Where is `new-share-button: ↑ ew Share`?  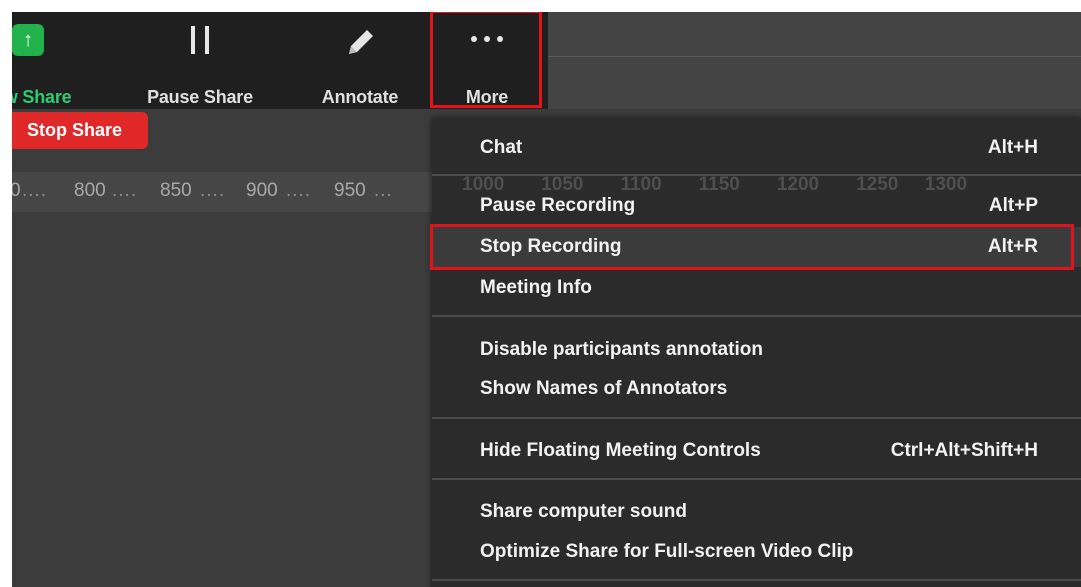
new-share-button: ↑ ew Share is located at coordinates (58, 65).